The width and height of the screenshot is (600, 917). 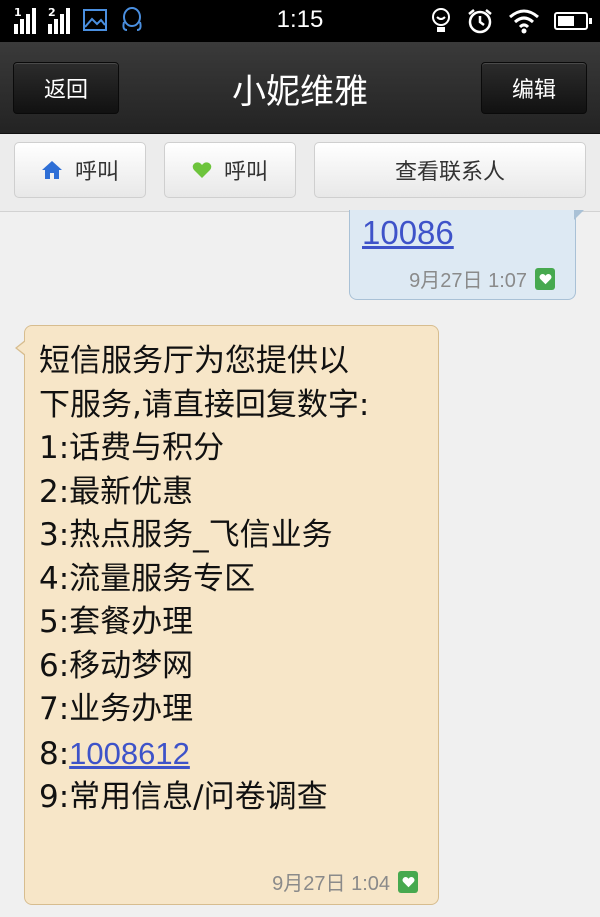 I want to click on wifi-icon, so click(x=524, y=21).